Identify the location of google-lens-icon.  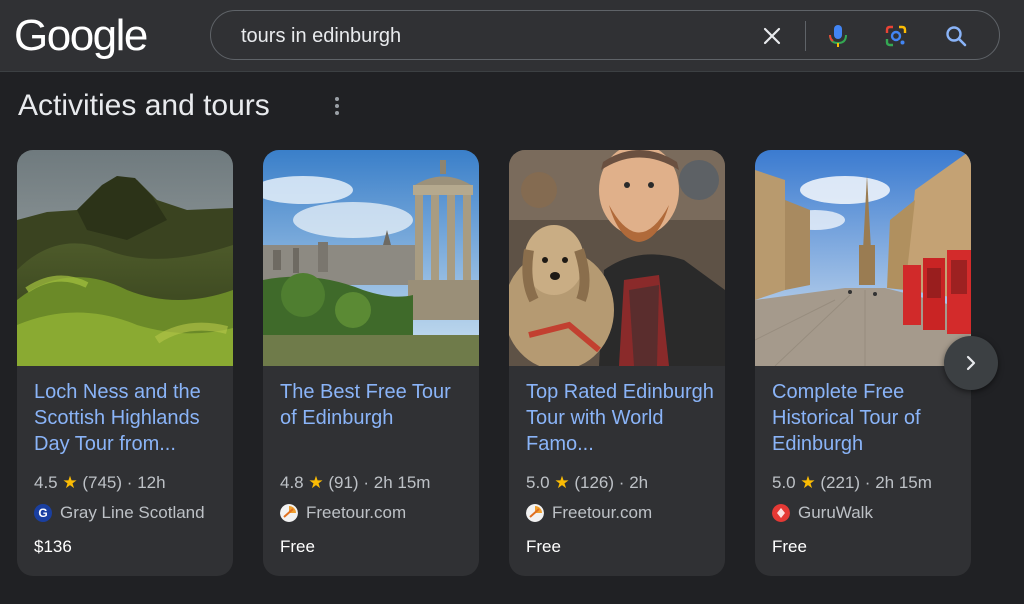
(896, 36).